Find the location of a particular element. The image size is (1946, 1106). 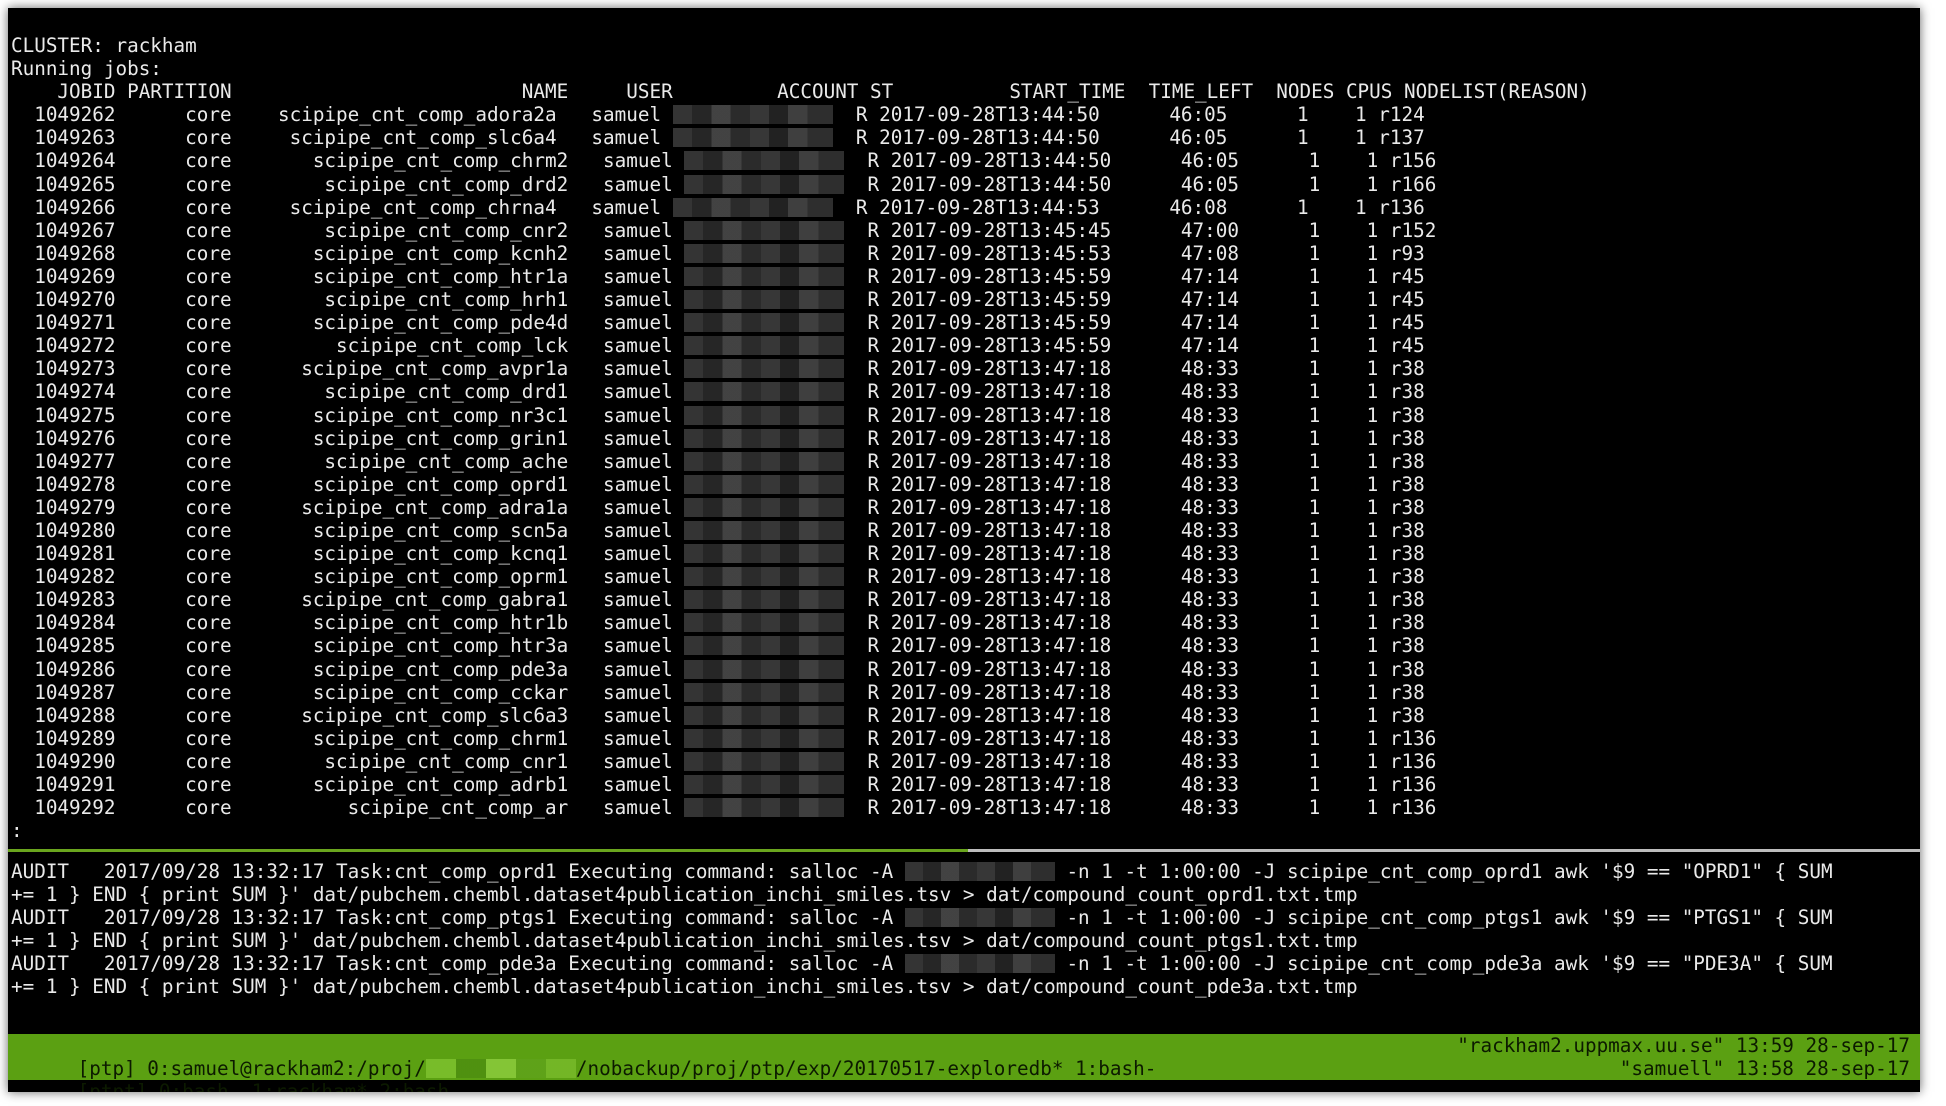

tmux-session-windows-2: [ptpt] 0:bash 1:rackham* 2:bash- is located at coordinates (269, 1086).